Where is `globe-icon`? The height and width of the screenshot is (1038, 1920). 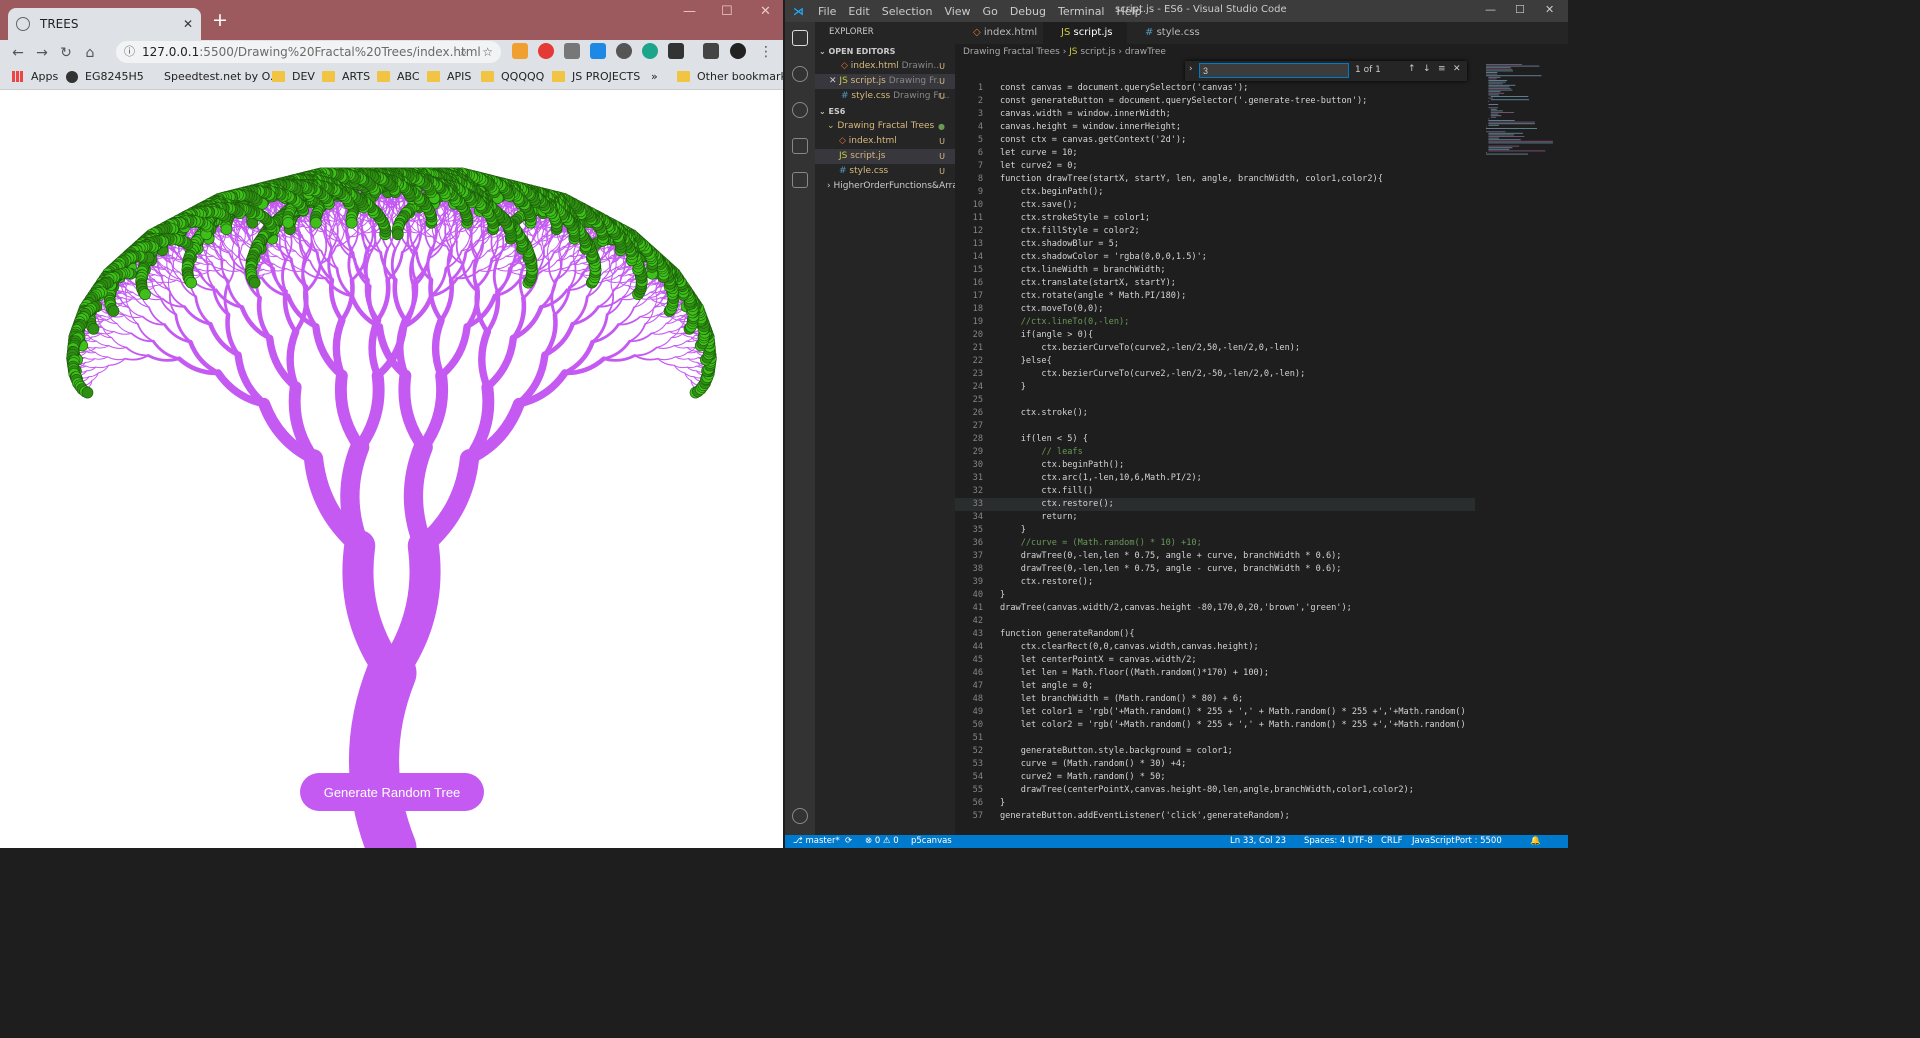 globe-icon is located at coordinates (23, 24).